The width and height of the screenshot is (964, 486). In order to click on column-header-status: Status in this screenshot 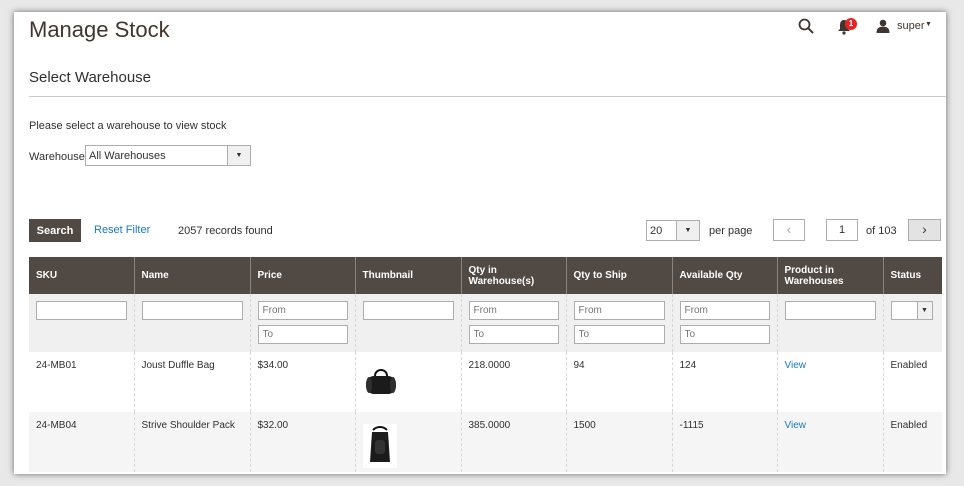, I will do `click(912, 275)`.